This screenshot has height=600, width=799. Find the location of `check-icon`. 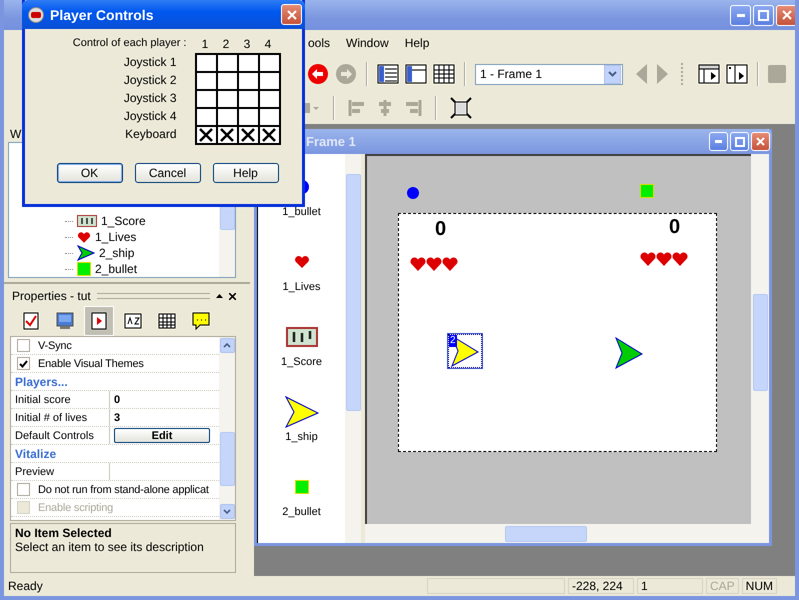

check-icon is located at coordinates (23, 364).